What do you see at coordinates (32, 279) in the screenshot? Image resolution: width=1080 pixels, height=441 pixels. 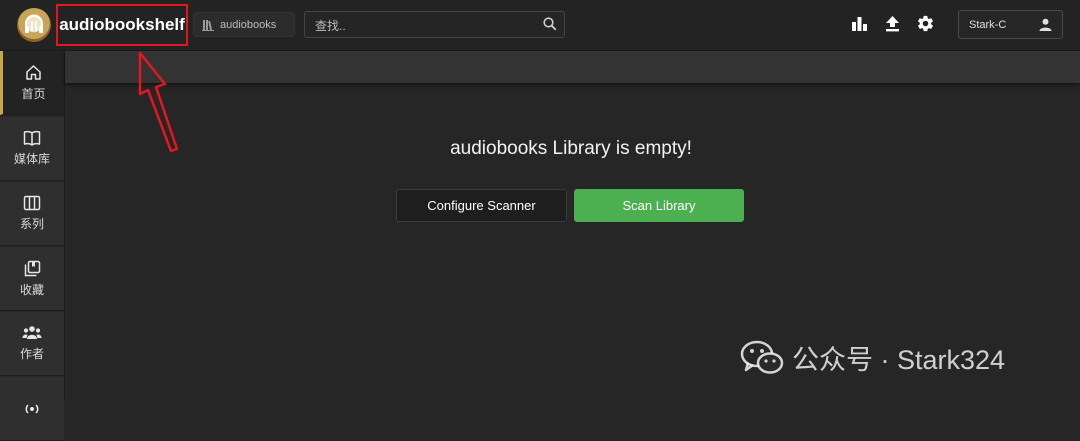 I see `sidebar-item-collections: 收藏` at bounding box center [32, 279].